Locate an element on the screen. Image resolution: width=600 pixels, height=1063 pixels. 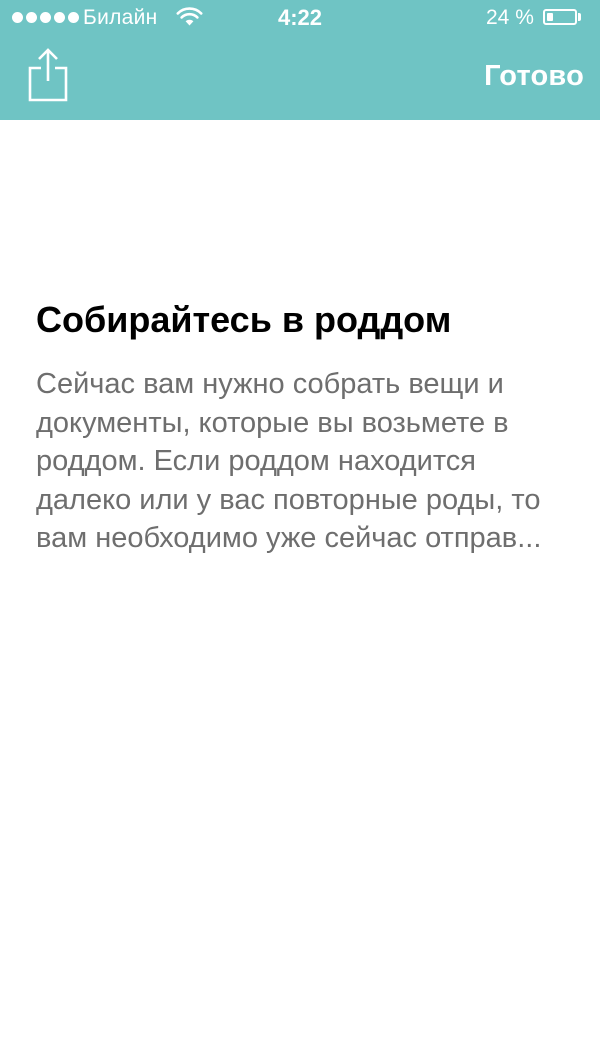
battery-percentage: 24 % is located at coordinates (510, 17).